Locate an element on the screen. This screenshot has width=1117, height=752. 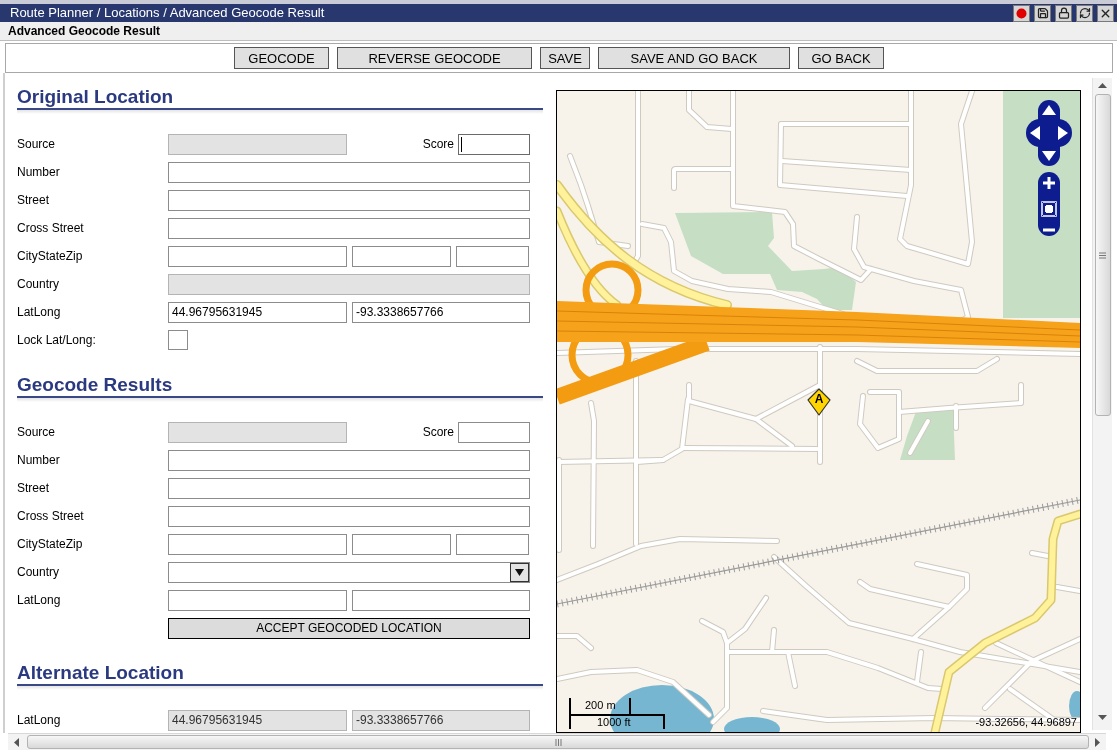
scroll-right-arrow-icon is located at coordinates (1097, 742).